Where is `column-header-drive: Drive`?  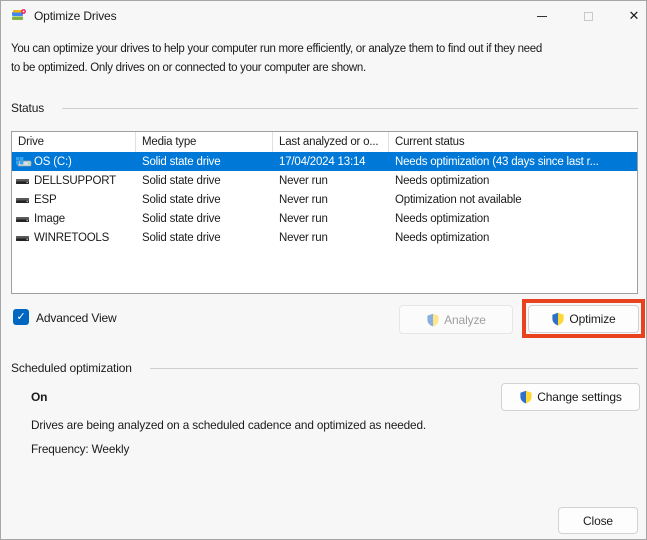 column-header-drive: Drive is located at coordinates (74, 142).